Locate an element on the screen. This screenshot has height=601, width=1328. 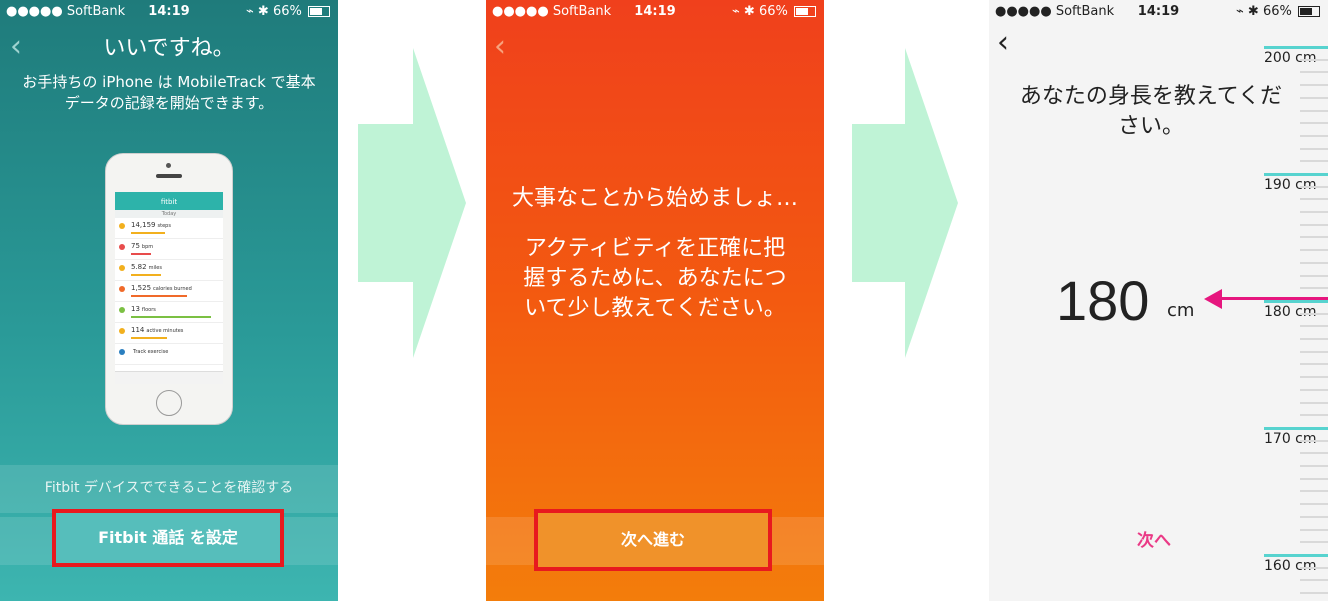
stat-text: 75 bpm is located at coordinates (142, 246).